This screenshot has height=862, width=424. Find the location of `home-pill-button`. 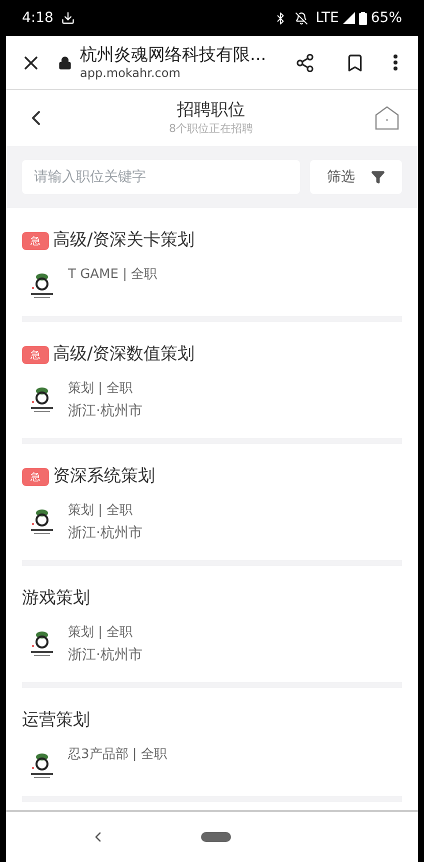

home-pill-button is located at coordinates (216, 837).